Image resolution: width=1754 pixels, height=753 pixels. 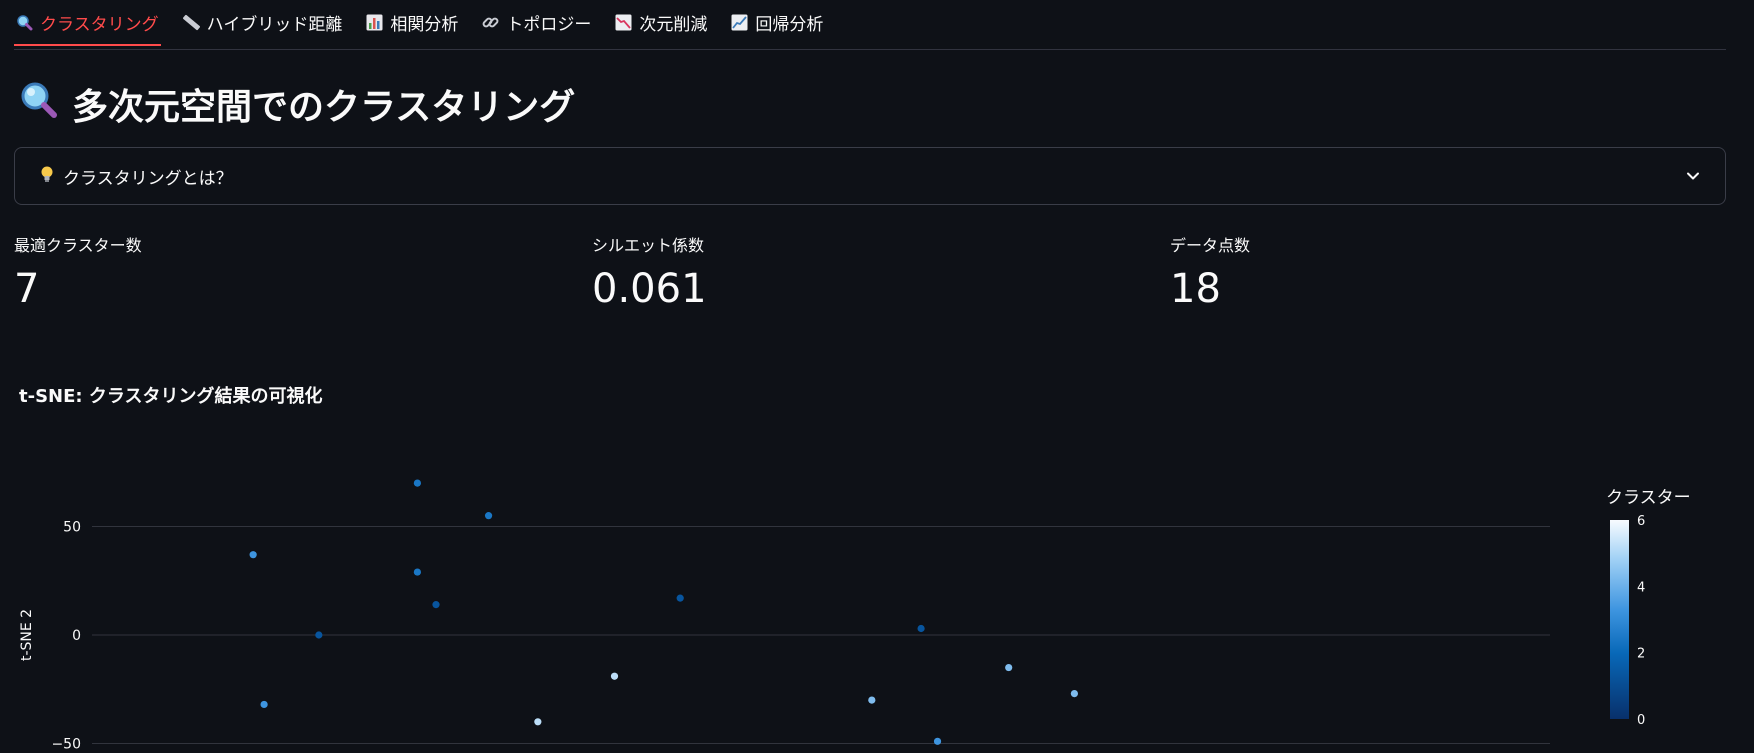 What do you see at coordinates (1641, 654) in the screenshot?
I see `colorbar-tick-label: 2` at bounding box center [1641, 654].